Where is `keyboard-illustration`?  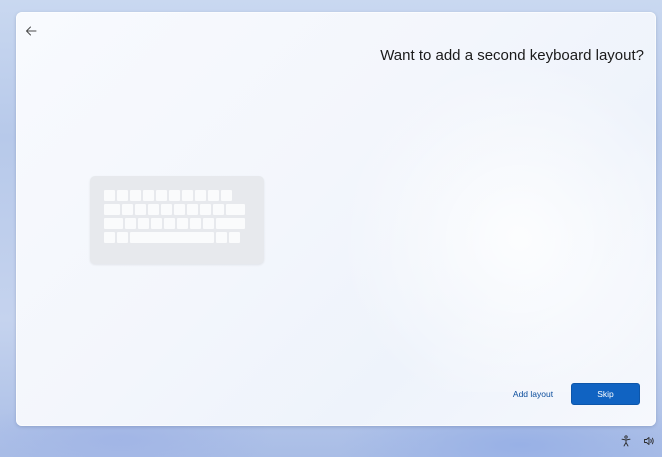 keyboard-illustration is located at coordinates (177, 220).